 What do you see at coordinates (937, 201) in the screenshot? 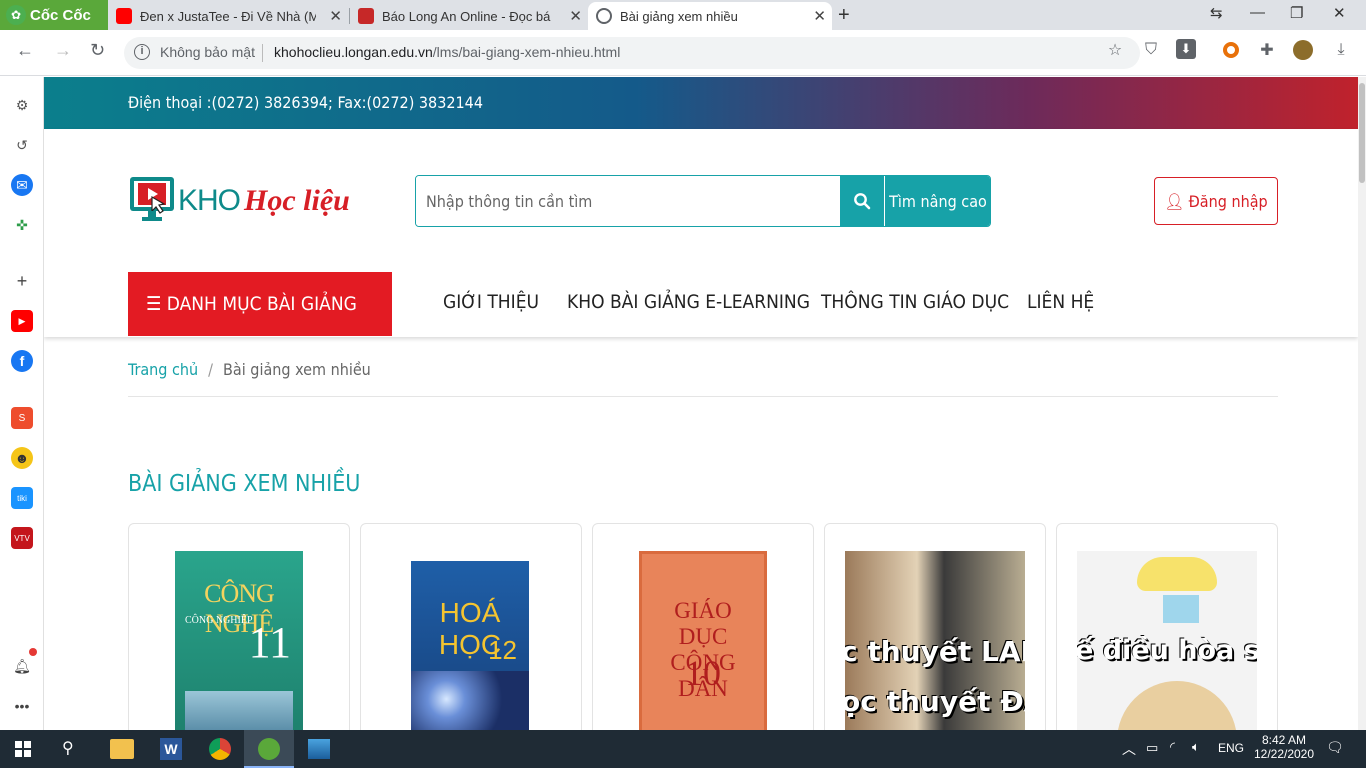
I see `advanced-search-button: Tìm nâng cao` at bounding box center [937, 201].